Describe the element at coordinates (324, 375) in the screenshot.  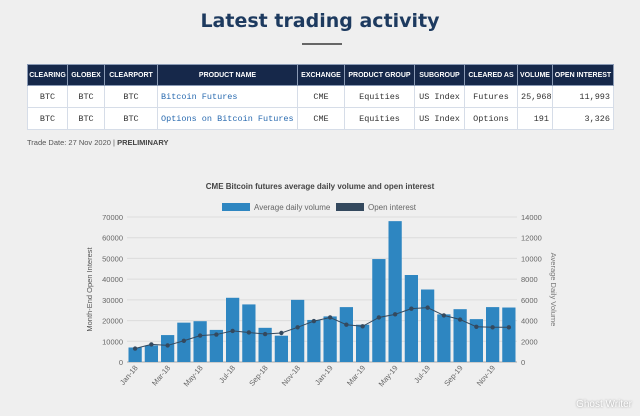
I see `x-axis-tick: Jan-19` at that location.